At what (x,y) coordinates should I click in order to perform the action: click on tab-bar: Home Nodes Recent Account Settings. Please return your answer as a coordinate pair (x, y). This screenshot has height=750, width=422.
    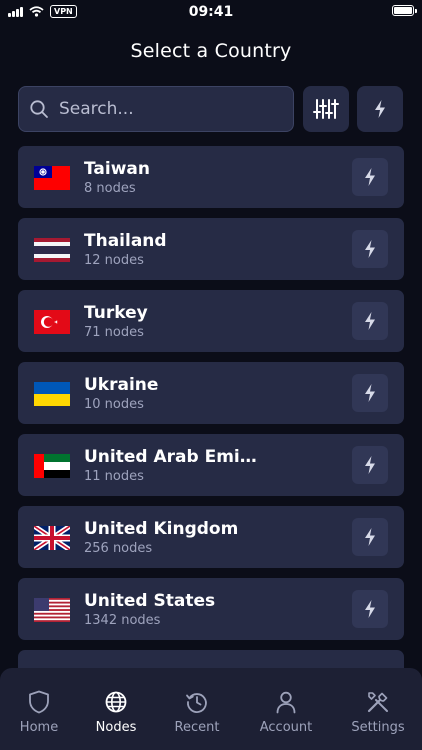
    Looking at the image, I should click on (211, 709).